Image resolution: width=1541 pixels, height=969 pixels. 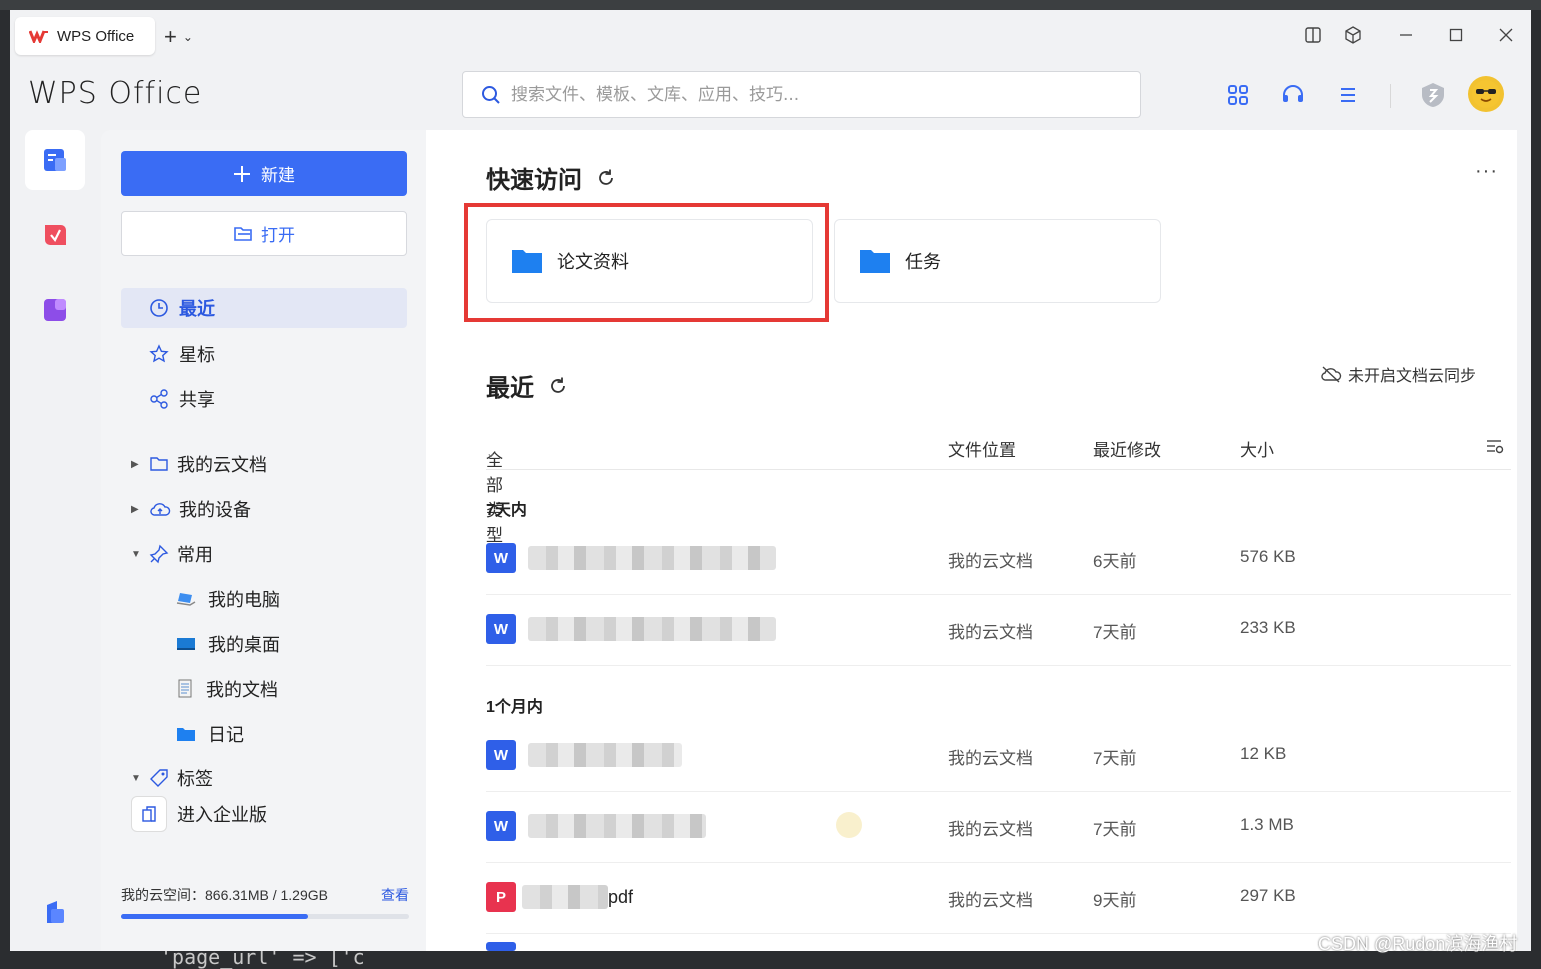 I want to click on pdf-app-icon, so click(x=55, y=235).